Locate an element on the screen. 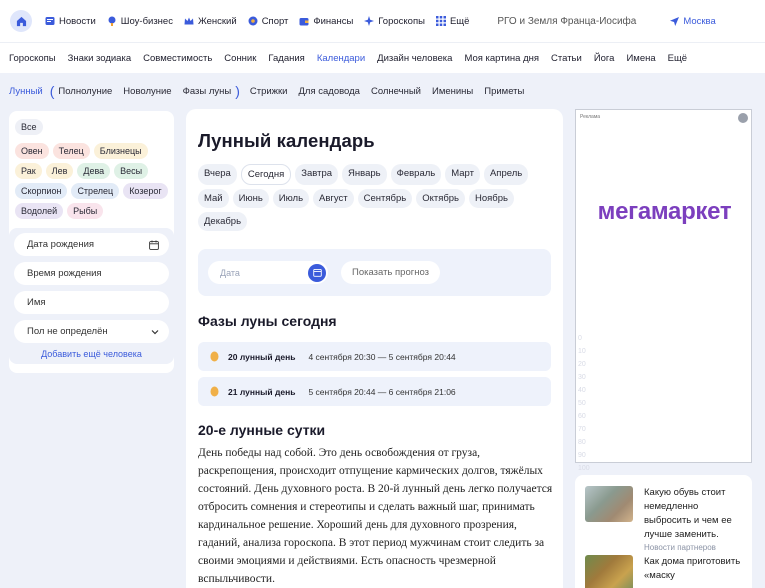 This screenshot has height=588, width=765. chip-aries: Овен is located at coordinates (32, 151).